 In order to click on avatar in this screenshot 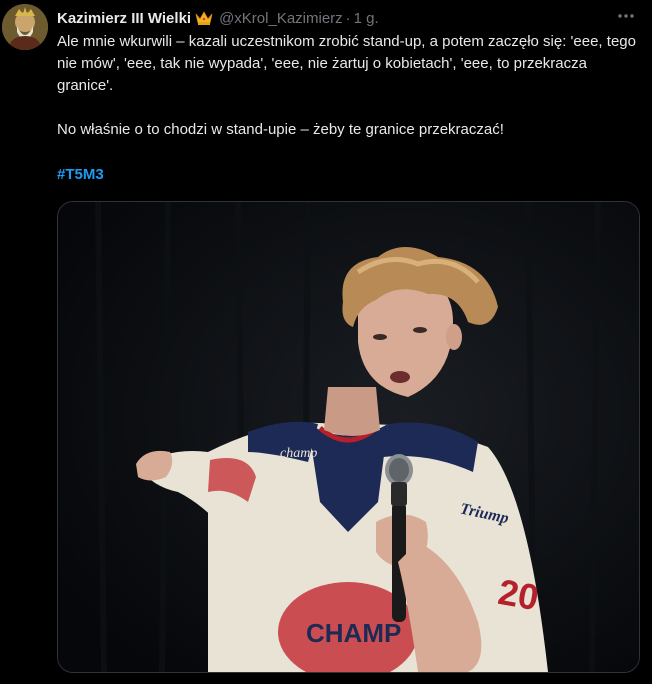, I will do `click(25, 27)`.